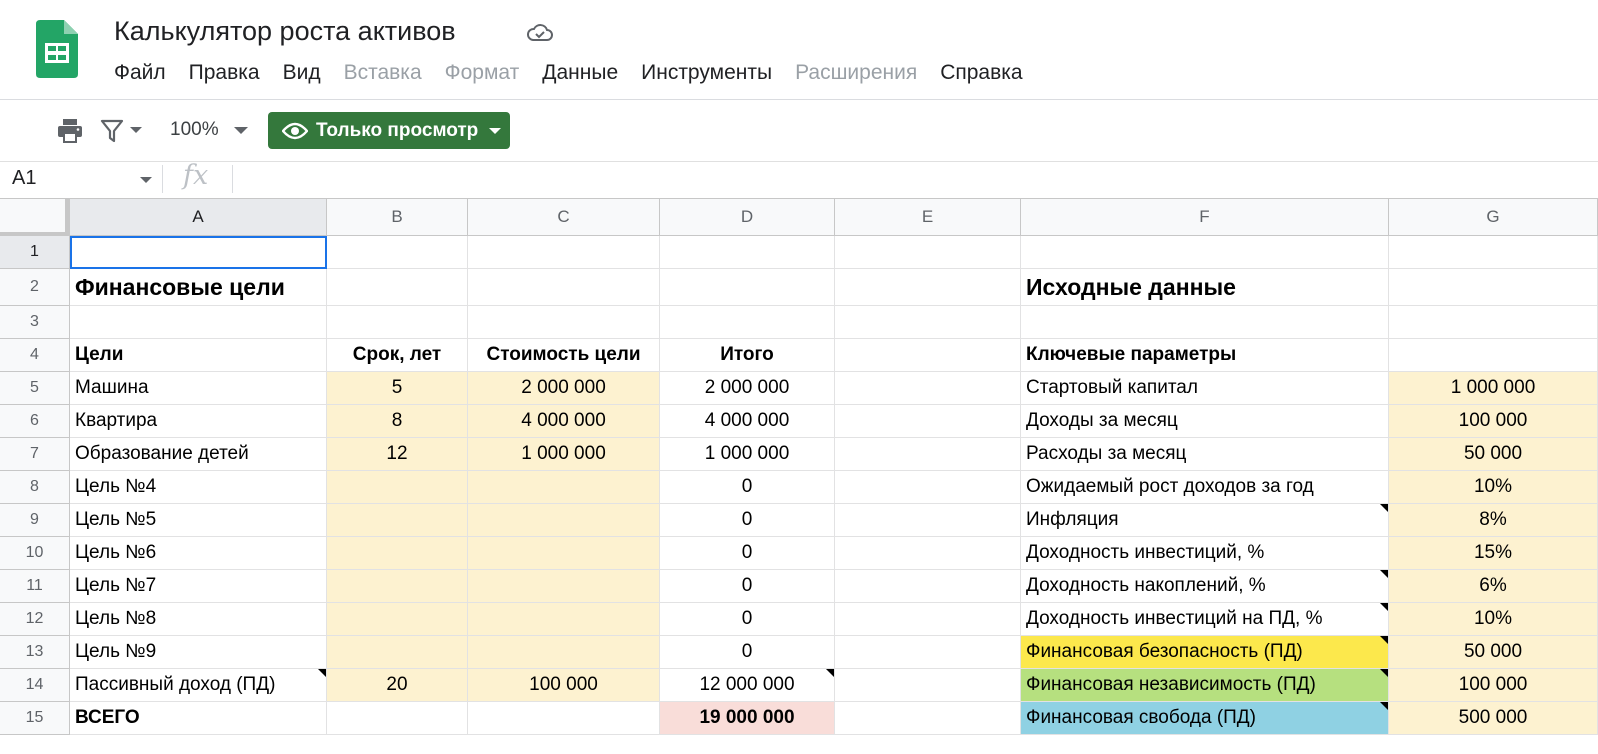 The height and width of the screenshot is (754, 1598). I want to click on row-header-9: 9, so click(35, 520).